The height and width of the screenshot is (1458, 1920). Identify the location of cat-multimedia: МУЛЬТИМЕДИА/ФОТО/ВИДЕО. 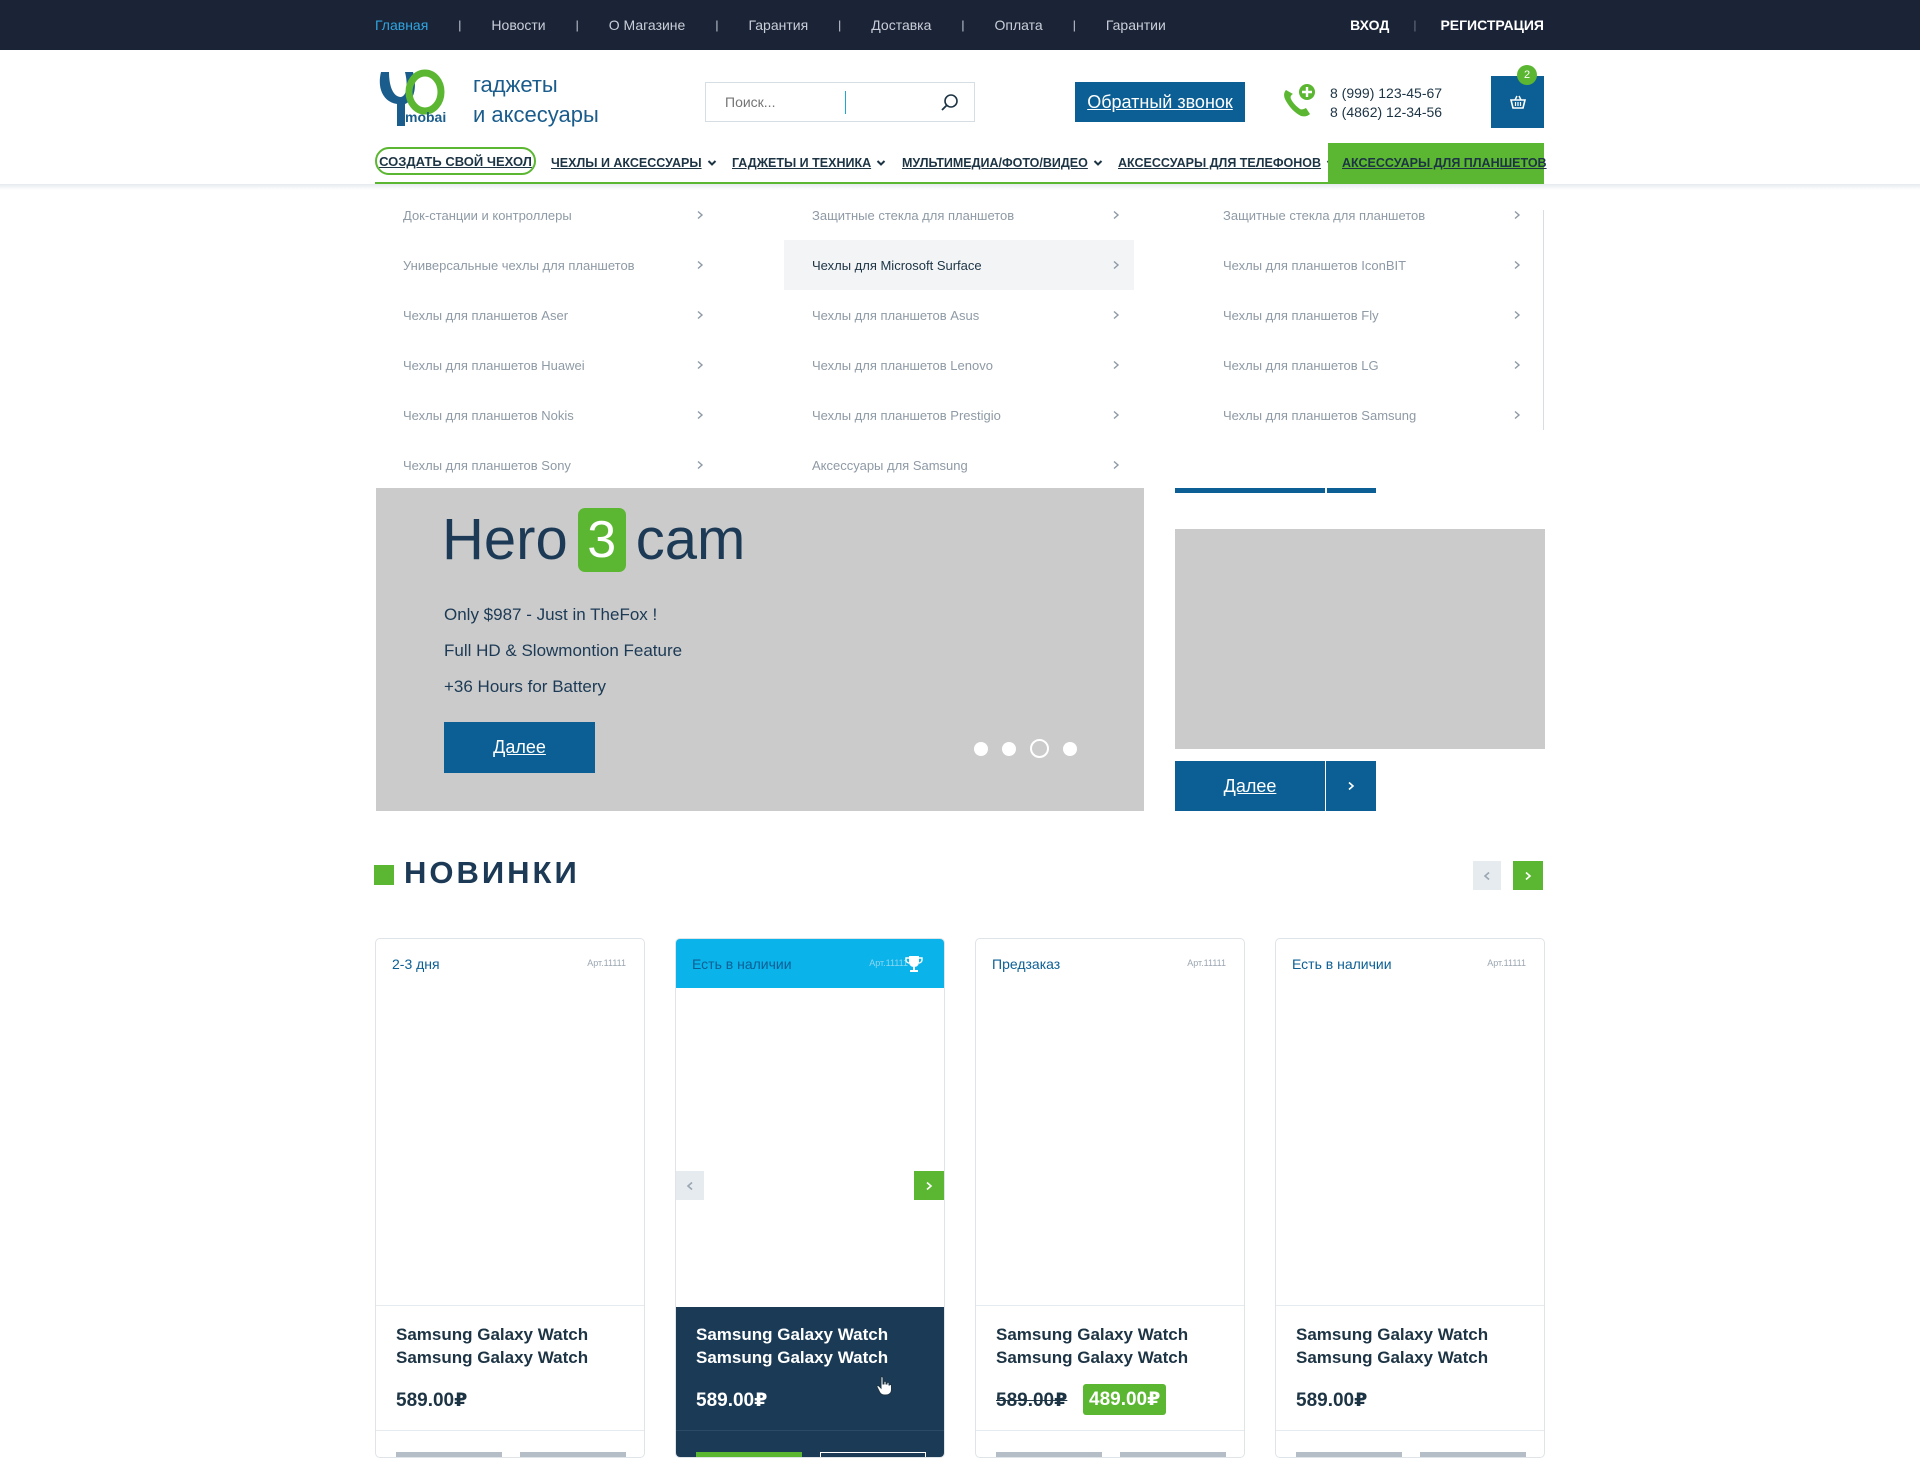
(1002, 163).